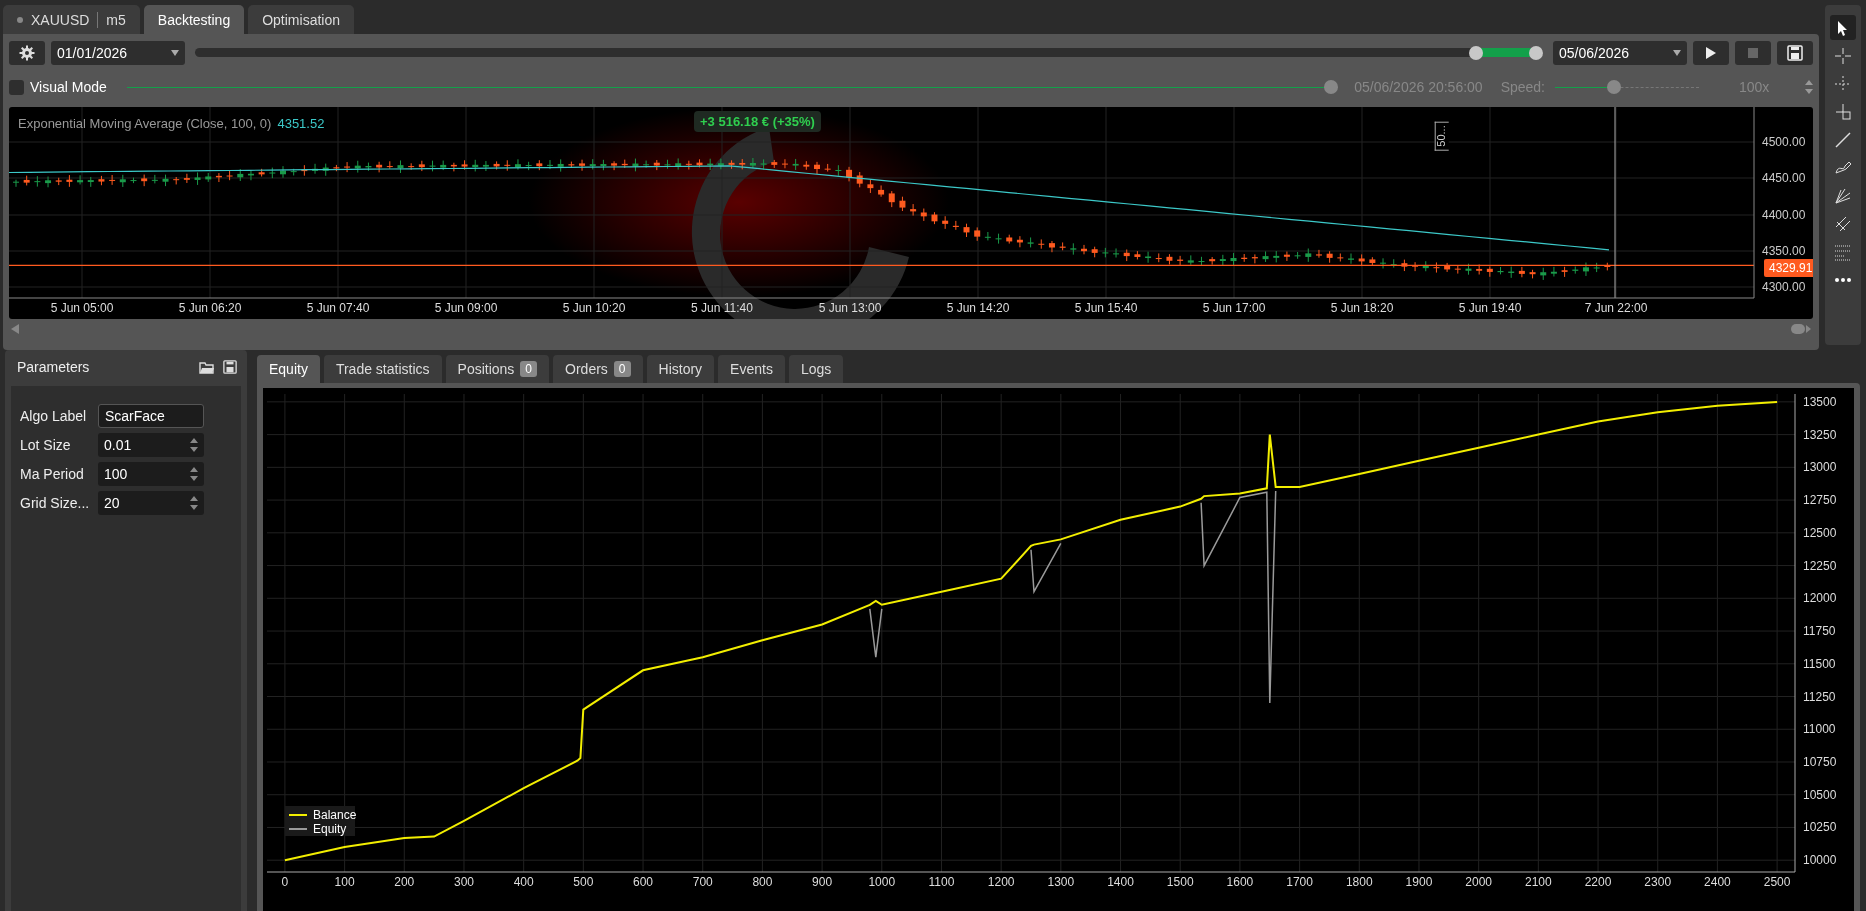 Image resolution: width=1866 pixels, height=911 pixels. I want to click on number-field: 0.01, so click(151, 445).